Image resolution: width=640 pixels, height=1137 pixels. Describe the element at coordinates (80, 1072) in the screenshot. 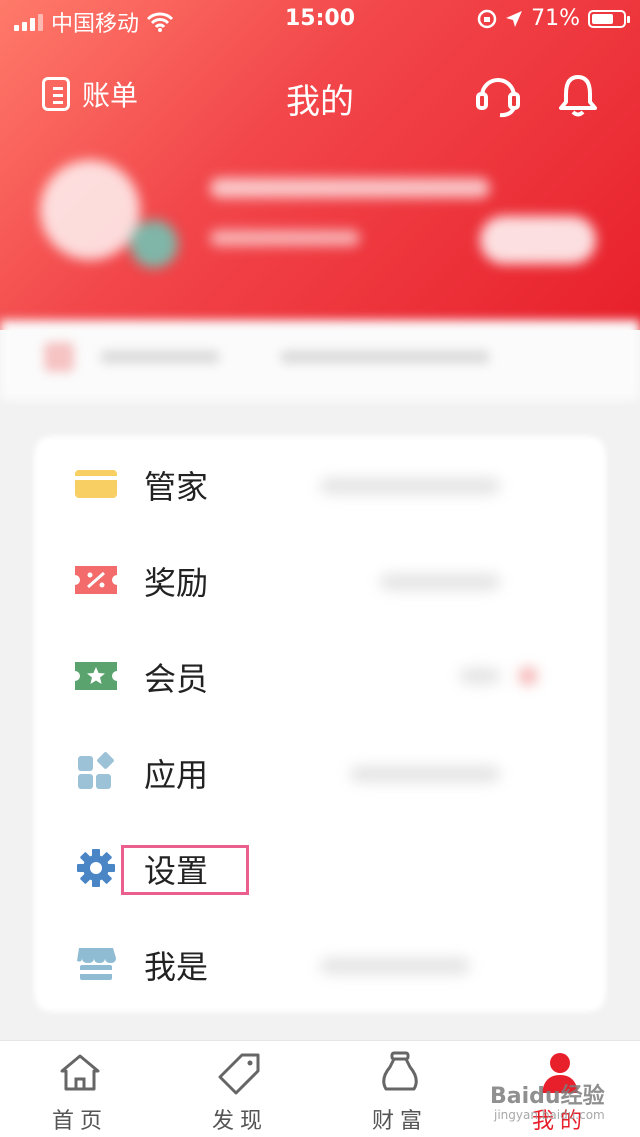

I see `home-icon` at that location.